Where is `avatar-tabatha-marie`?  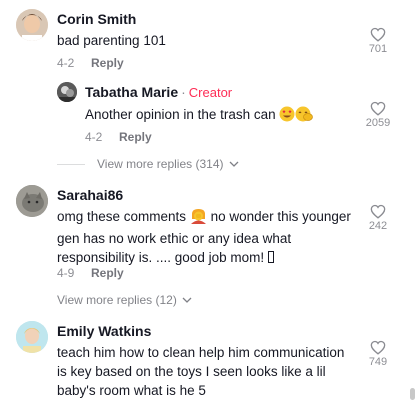 avatar-tabatha-marie is located at coordinates (67, 92).